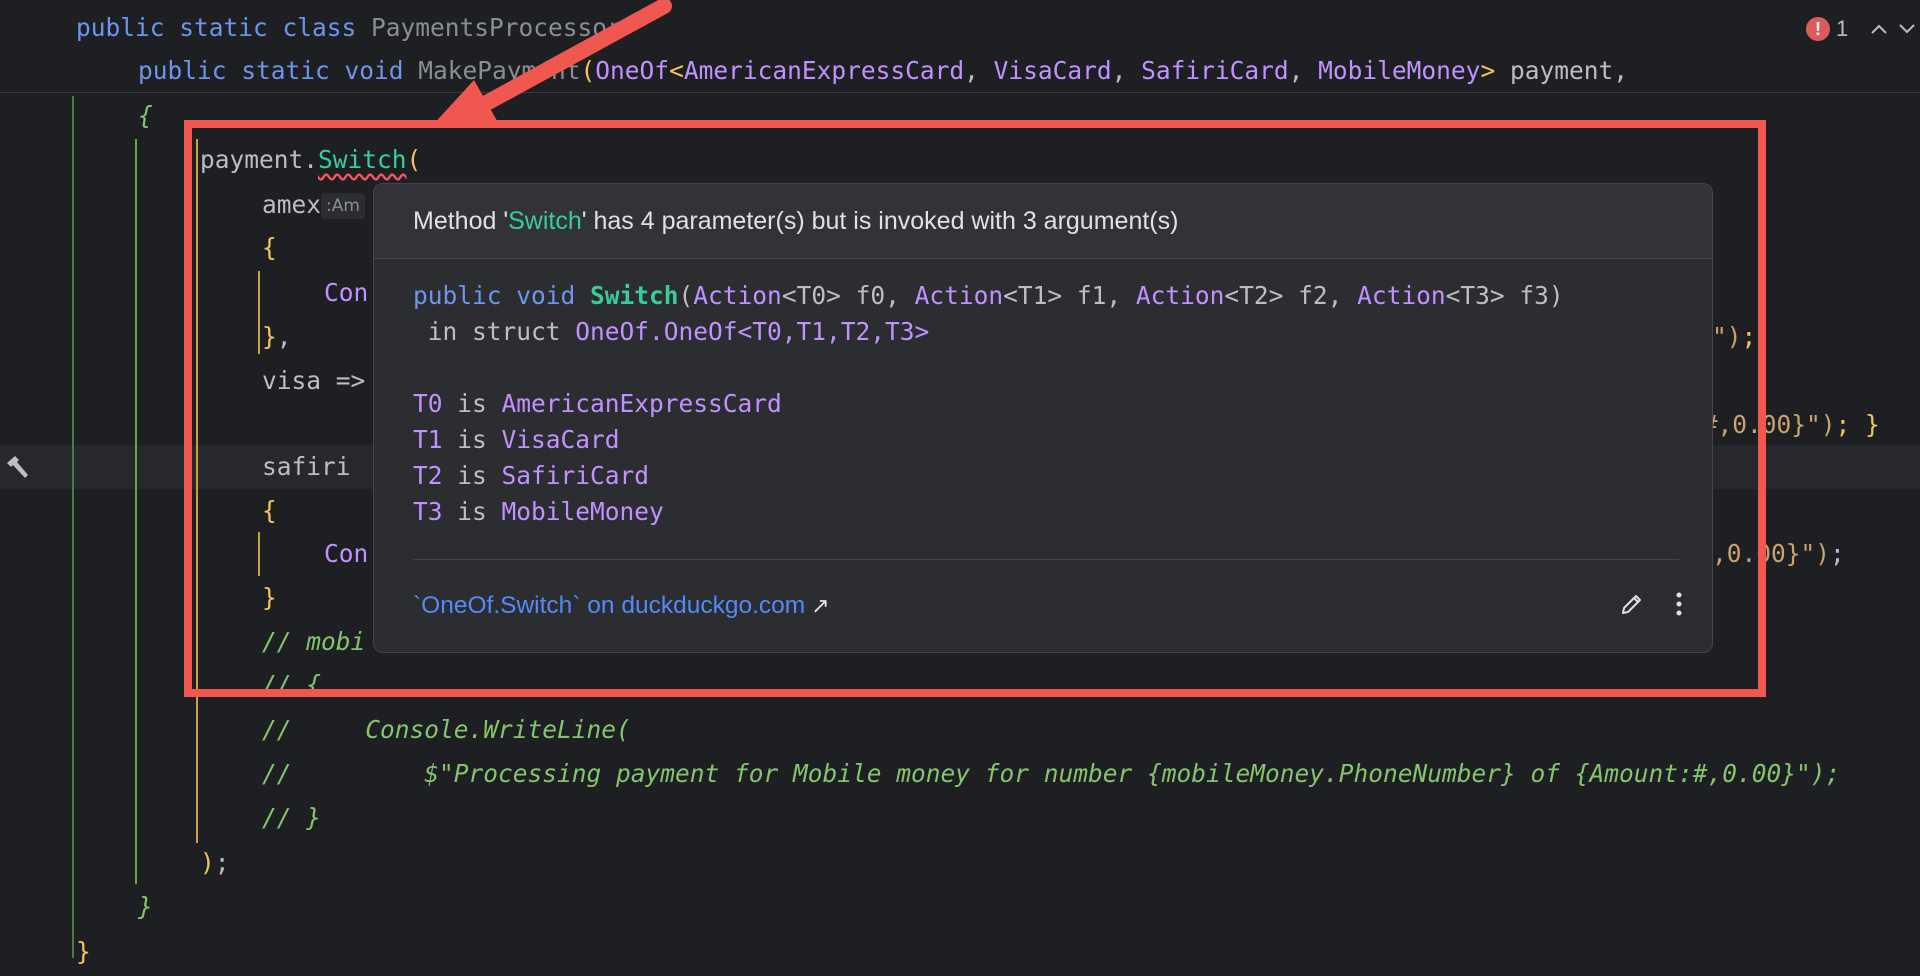 The height and width of the screenshot is (976, 1920). I want to click on code-token: T3, so click(428, 511).